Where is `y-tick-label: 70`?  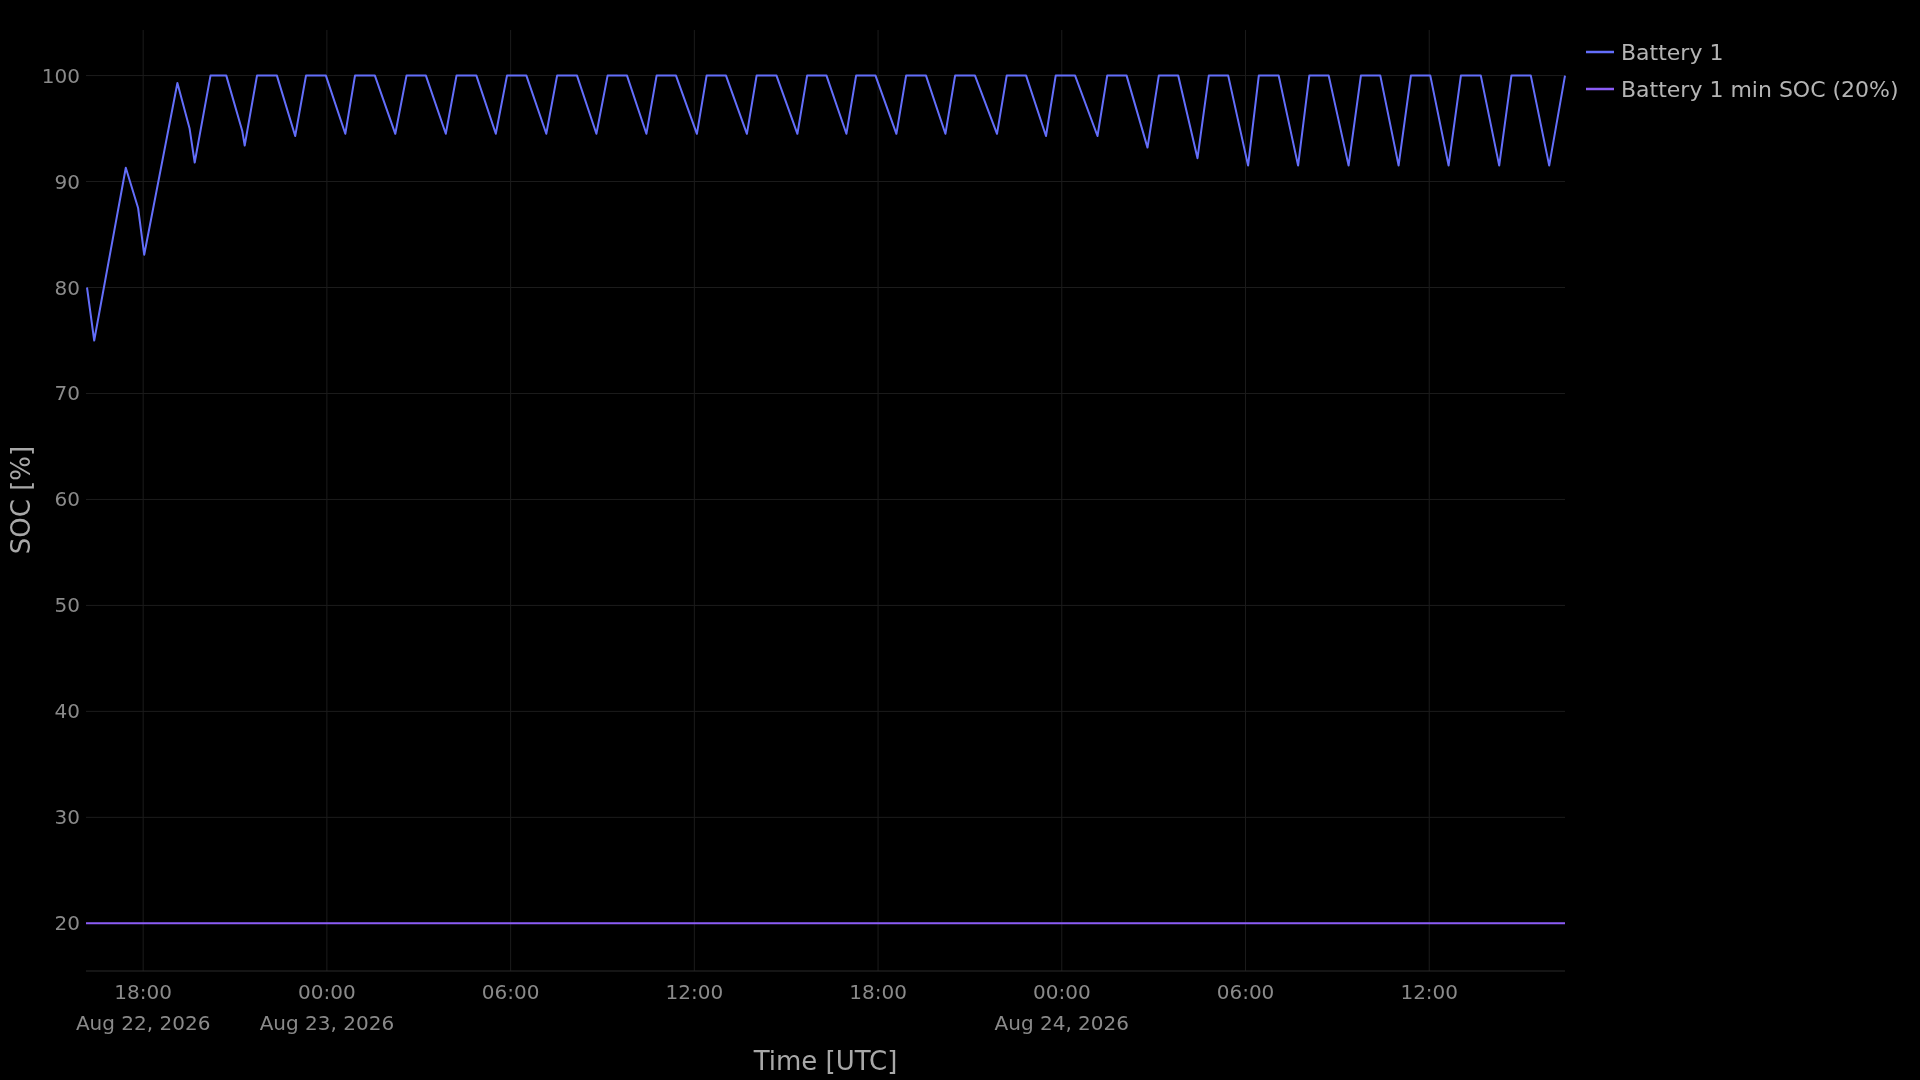
y-tick-label: 70 is located at coordinates (67, 393).